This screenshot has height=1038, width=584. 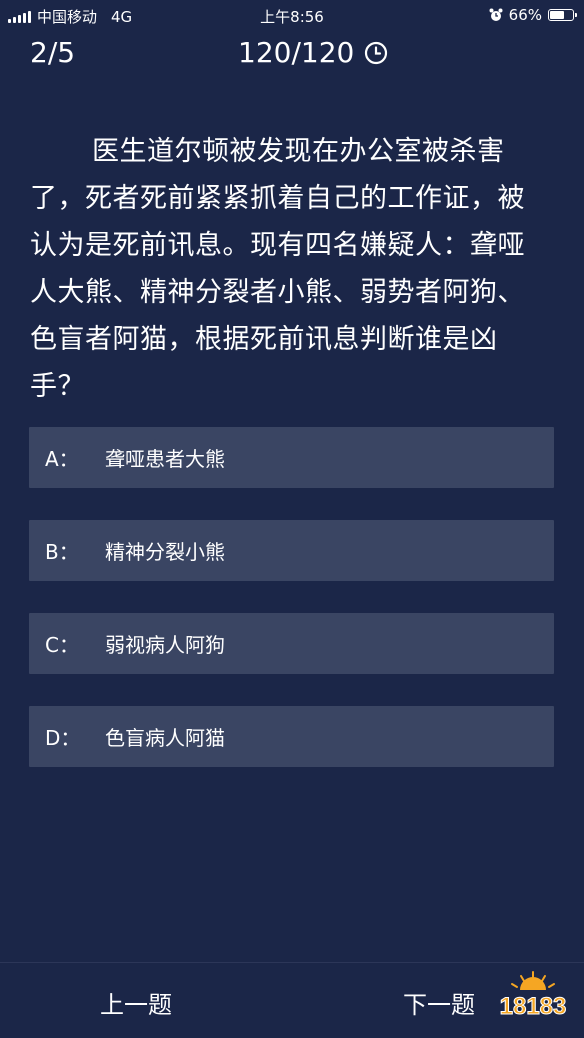 What do you see at coordinates (165, 738) in the screenshot?
I see `option-text: 色盲病人阿猫` at bounding box center [165, 738].